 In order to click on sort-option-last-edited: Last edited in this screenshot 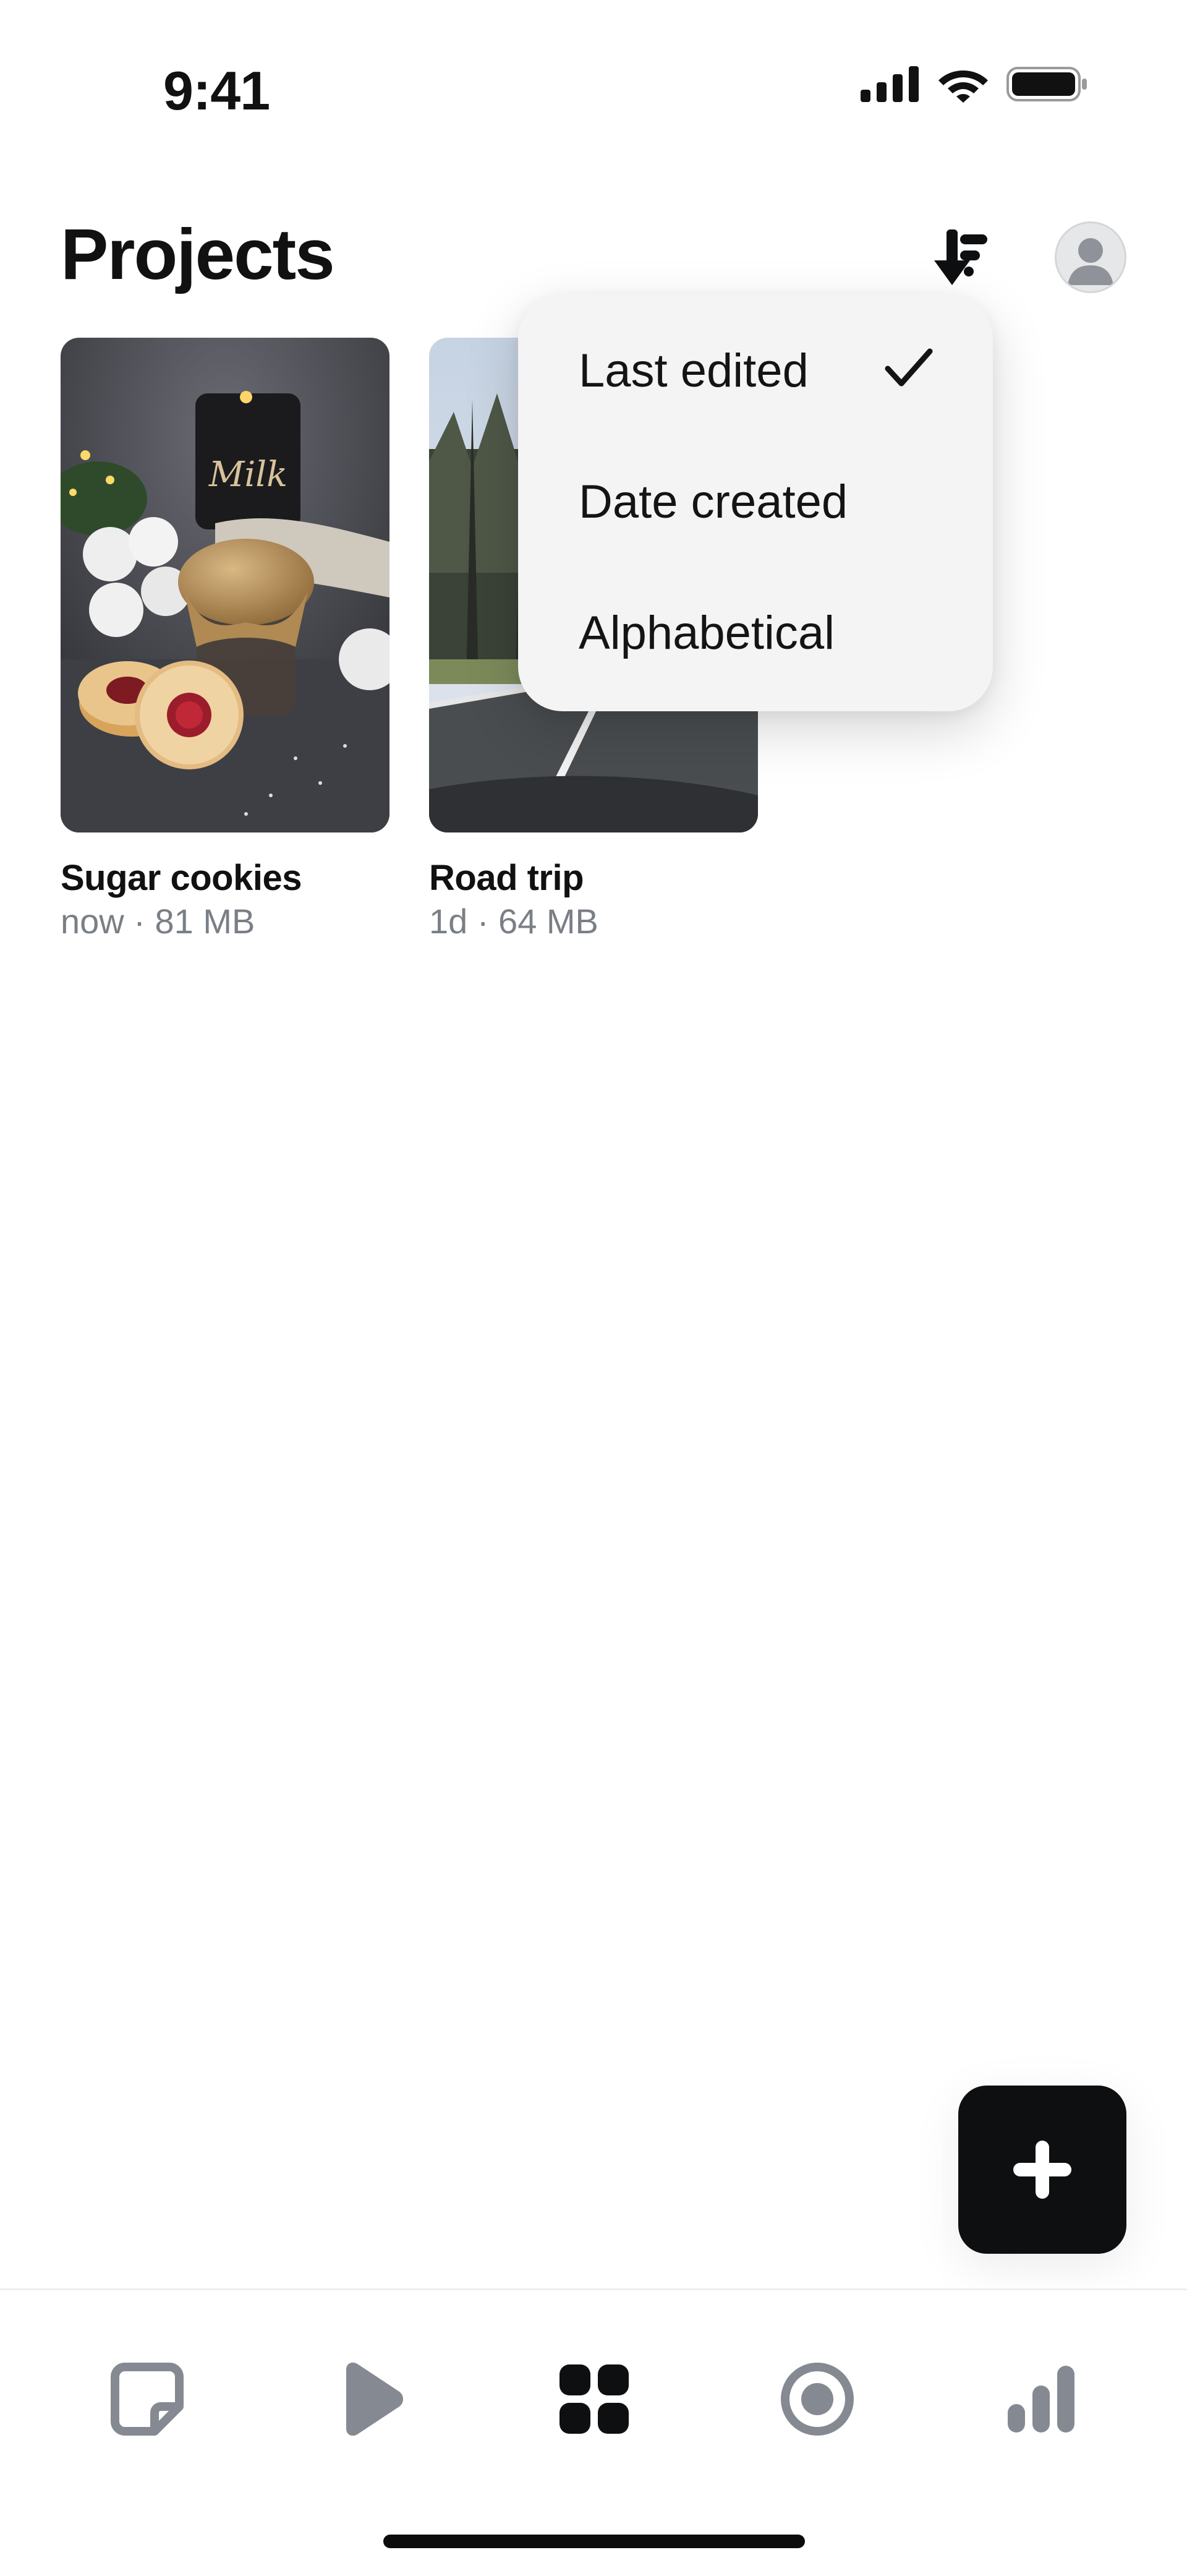, I will do `click(694, 371)`.